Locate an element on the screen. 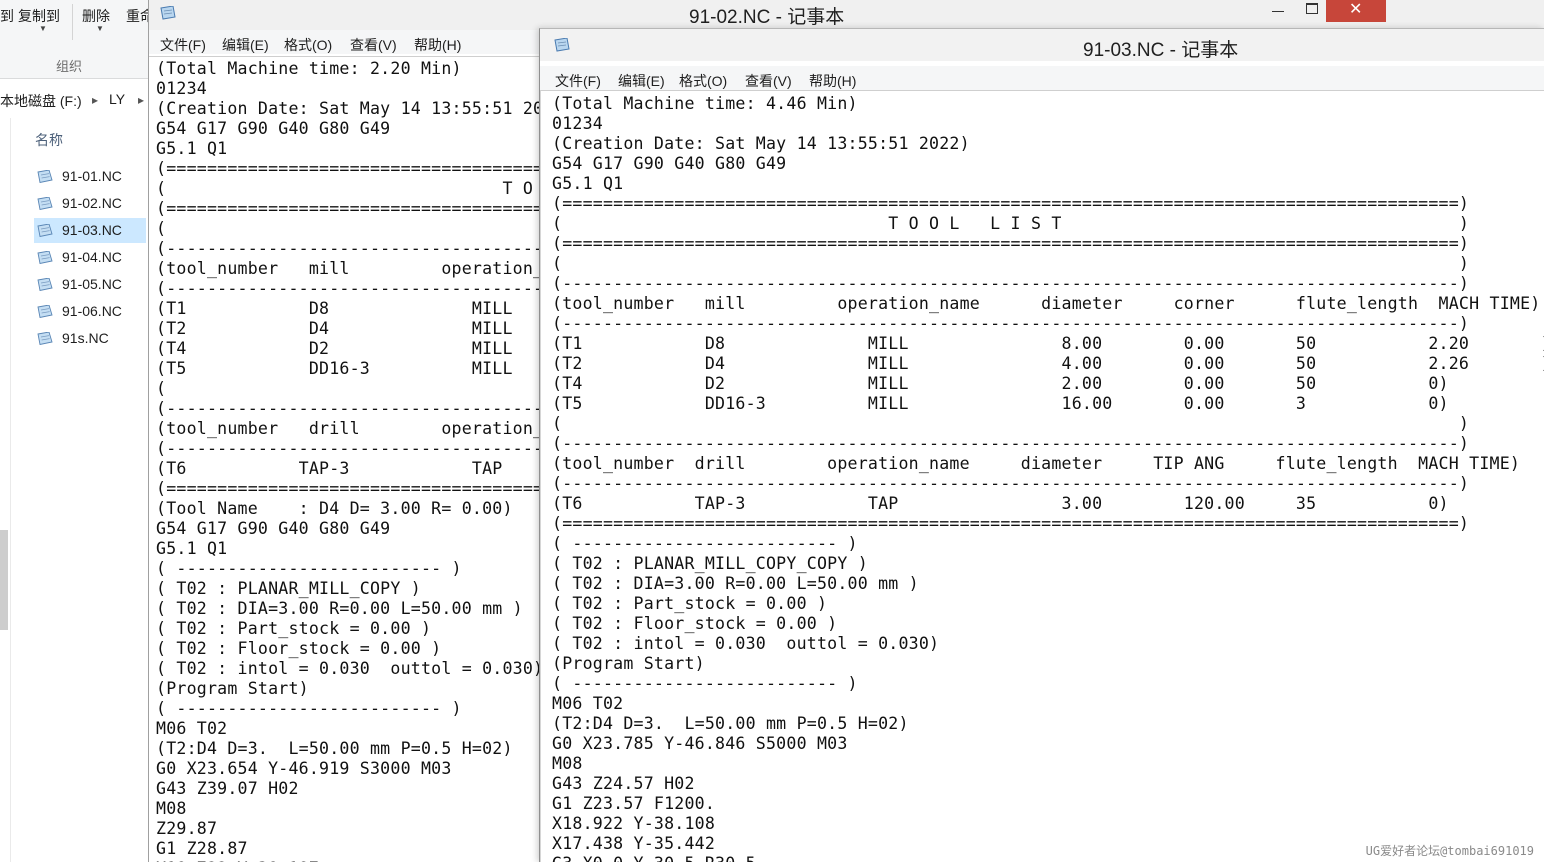 This screenshot has width=1544, height=862. copy-to-partial-label: 到 is located at coordinates (7, 16).